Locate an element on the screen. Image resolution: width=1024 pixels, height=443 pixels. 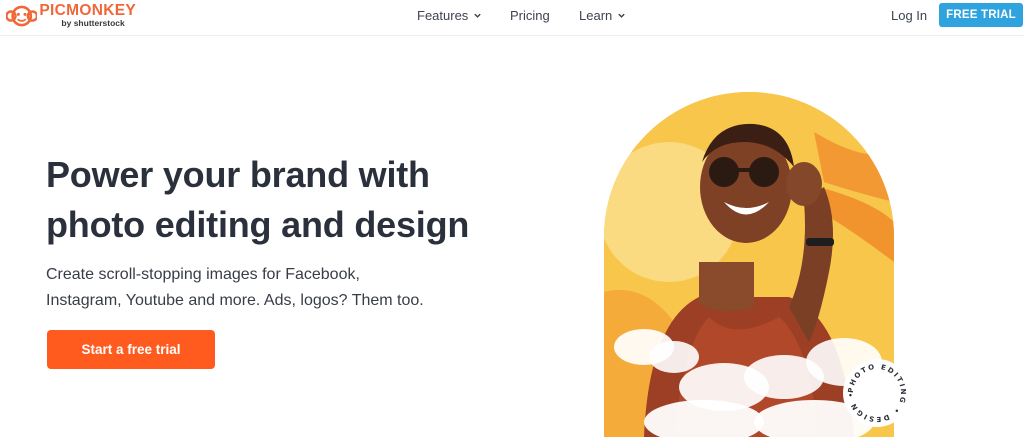
login-label: Log In is located at coordinates (909, 15).